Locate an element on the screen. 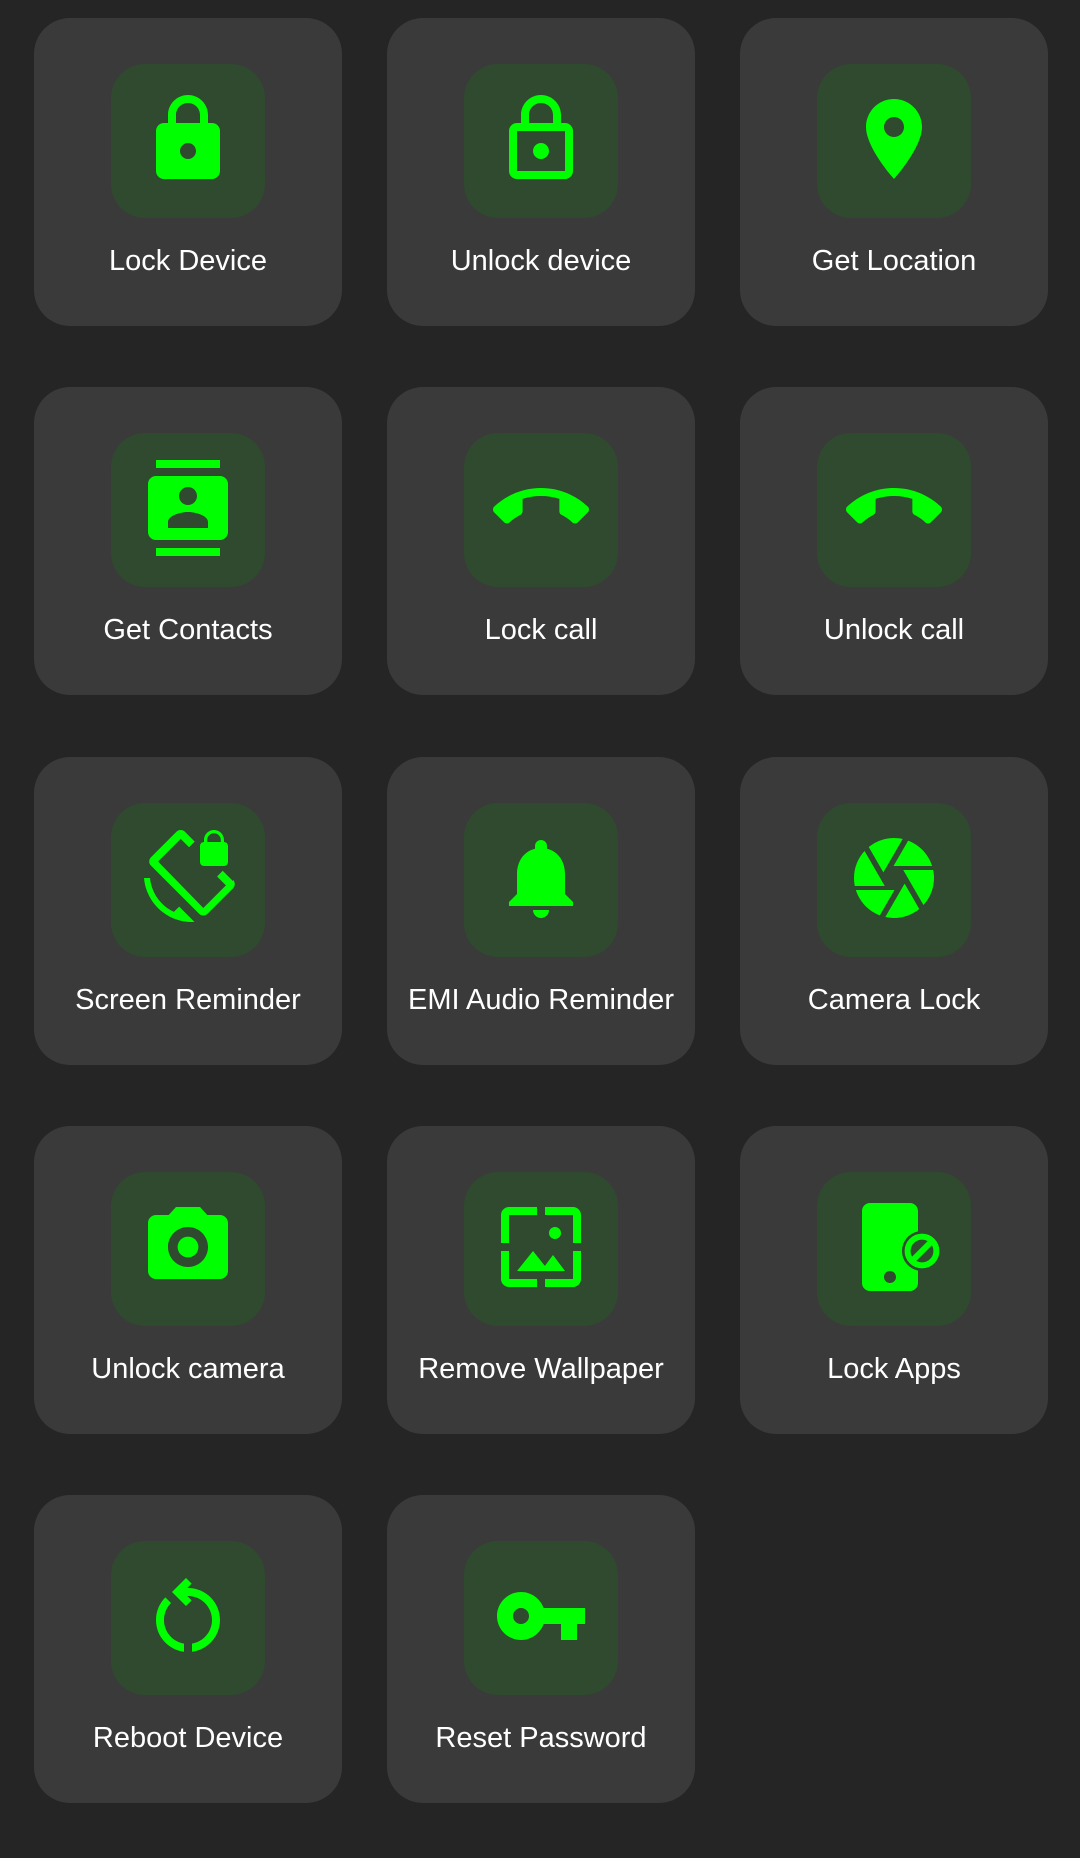  remove-wallpaper-button: Remove Wallpaper is located at coordinates (541, 1280).